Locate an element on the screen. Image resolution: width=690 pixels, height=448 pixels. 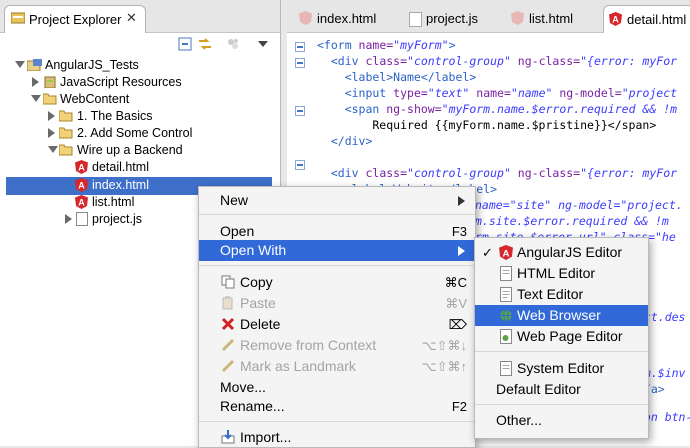
code-line: name="site" ng-model="project. is located at coordinates (579, 205).